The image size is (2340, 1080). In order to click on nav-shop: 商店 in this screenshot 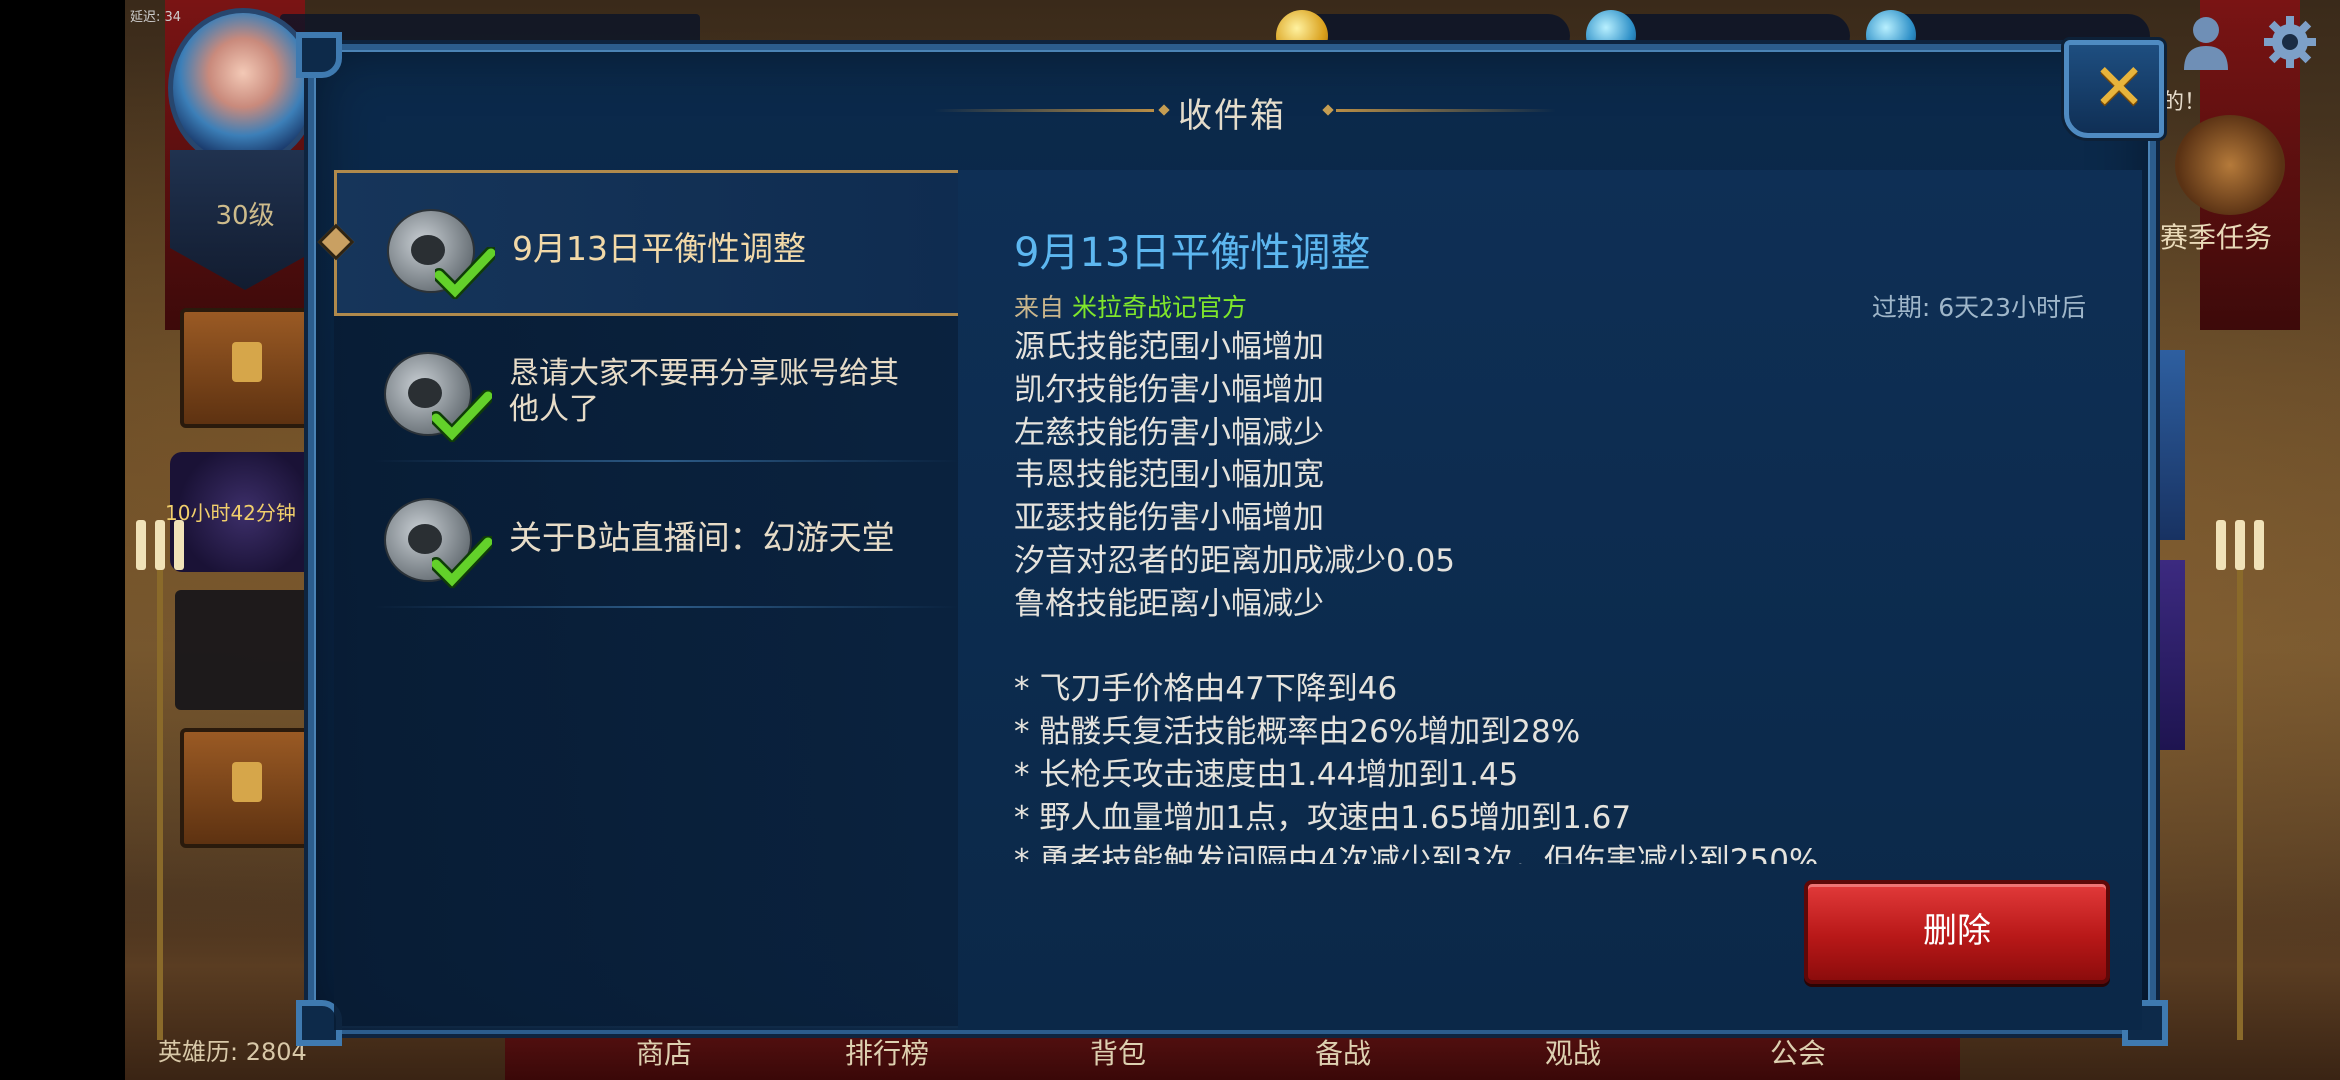, I will do `click(664, 1052)`.